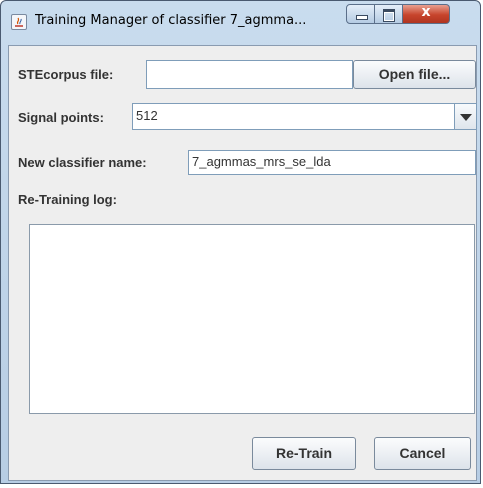 Image resolution: width=483 pixels, height=488 pixels. Describe the element at coordinates (19, 22) in the screenshot. I see `java-app-icon` at that location.